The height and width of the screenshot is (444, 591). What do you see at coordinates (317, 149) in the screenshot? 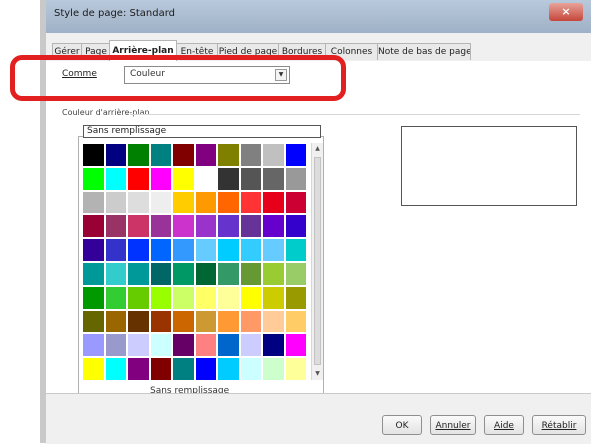
I see `scroll-up-icon: ▲` at bounding box center [317, 149].